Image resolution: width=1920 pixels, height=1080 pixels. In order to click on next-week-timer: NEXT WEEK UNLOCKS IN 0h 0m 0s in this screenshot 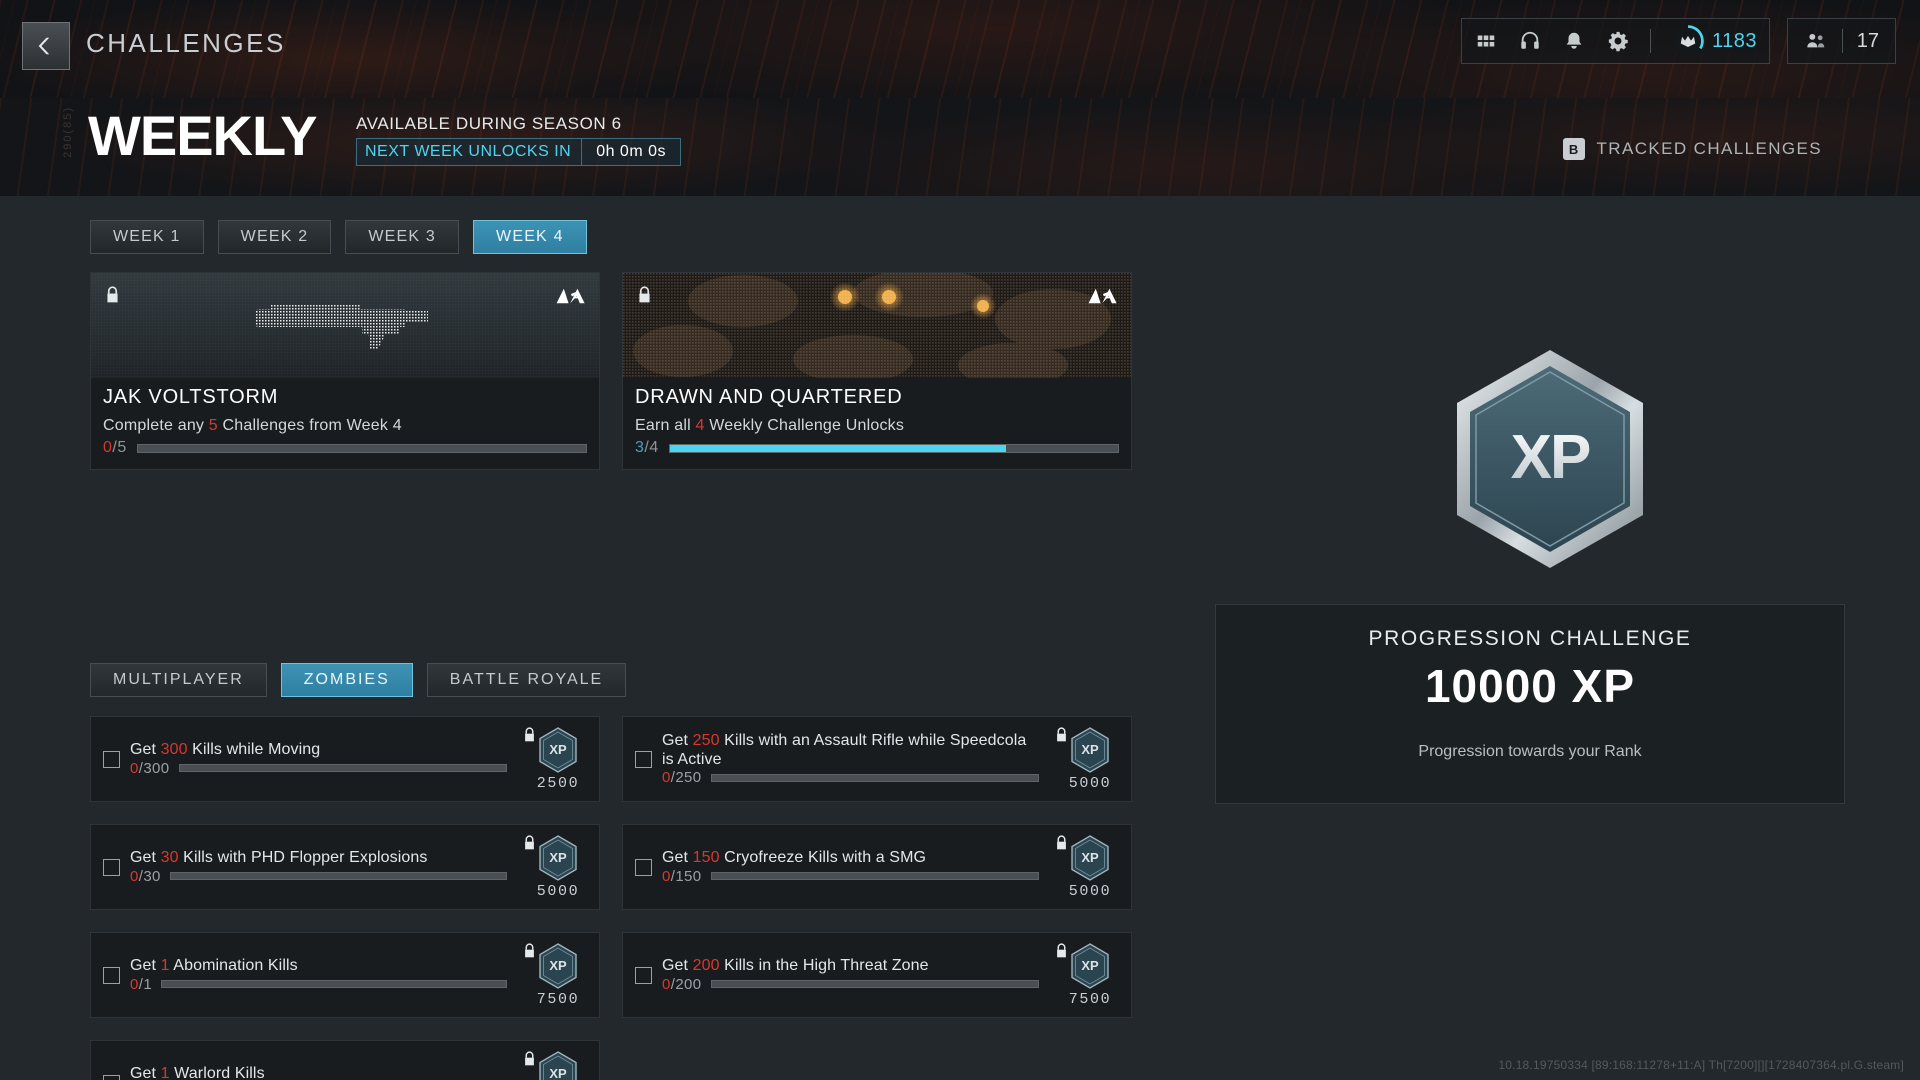, I will do `click(518, 152)`.